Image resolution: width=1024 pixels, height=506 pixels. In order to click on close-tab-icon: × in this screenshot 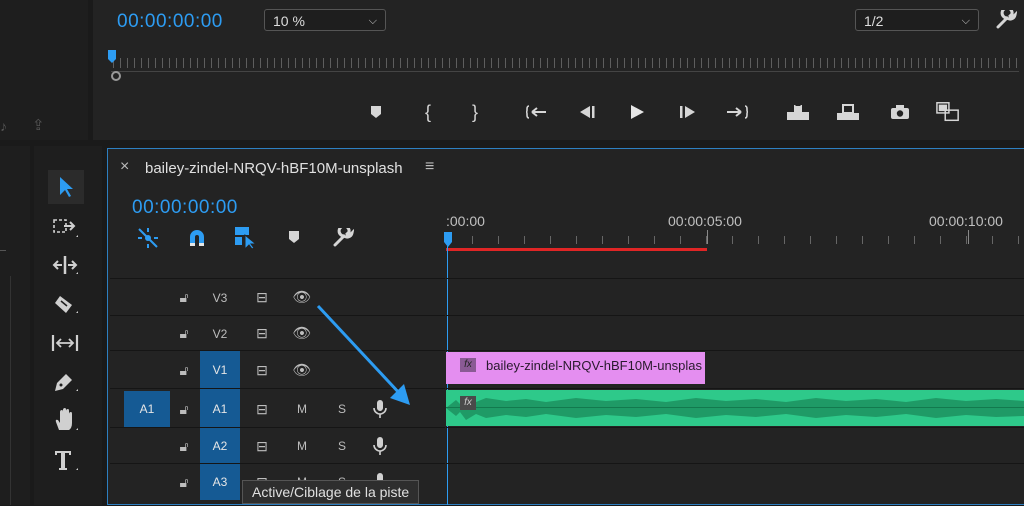, I will do `click(124, 167)`.